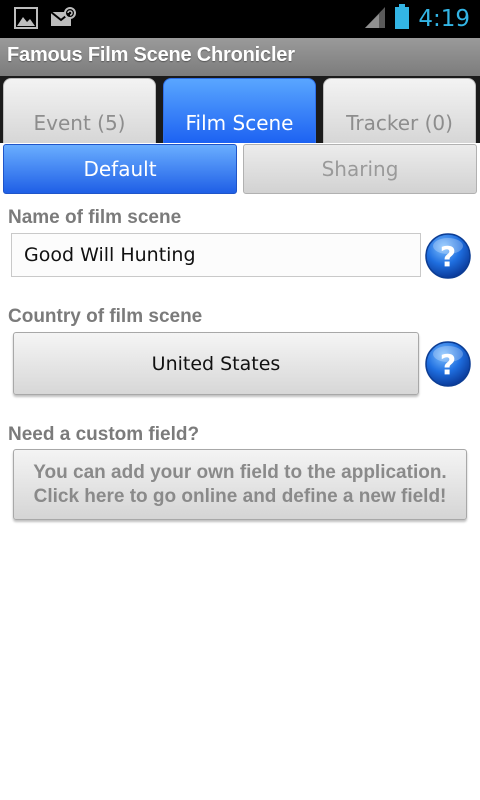 The width and height of the screenshot is (480, 800). Describe the element at coordinates (120, 169) in the screenshot. I see `subtab-default: Default` at that location.